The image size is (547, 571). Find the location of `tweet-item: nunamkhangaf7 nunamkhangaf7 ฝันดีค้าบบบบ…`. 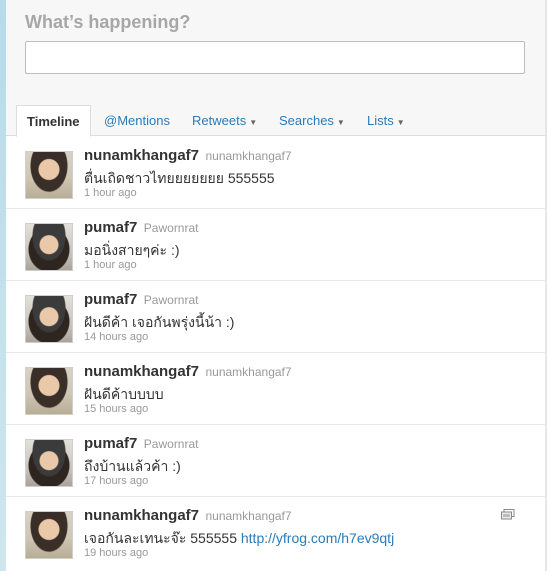

tweet-item: nunamkhangaf7 nunamkhangaf7 ฝันดีค้าบบบบ… is located at coordinates (275, 389).